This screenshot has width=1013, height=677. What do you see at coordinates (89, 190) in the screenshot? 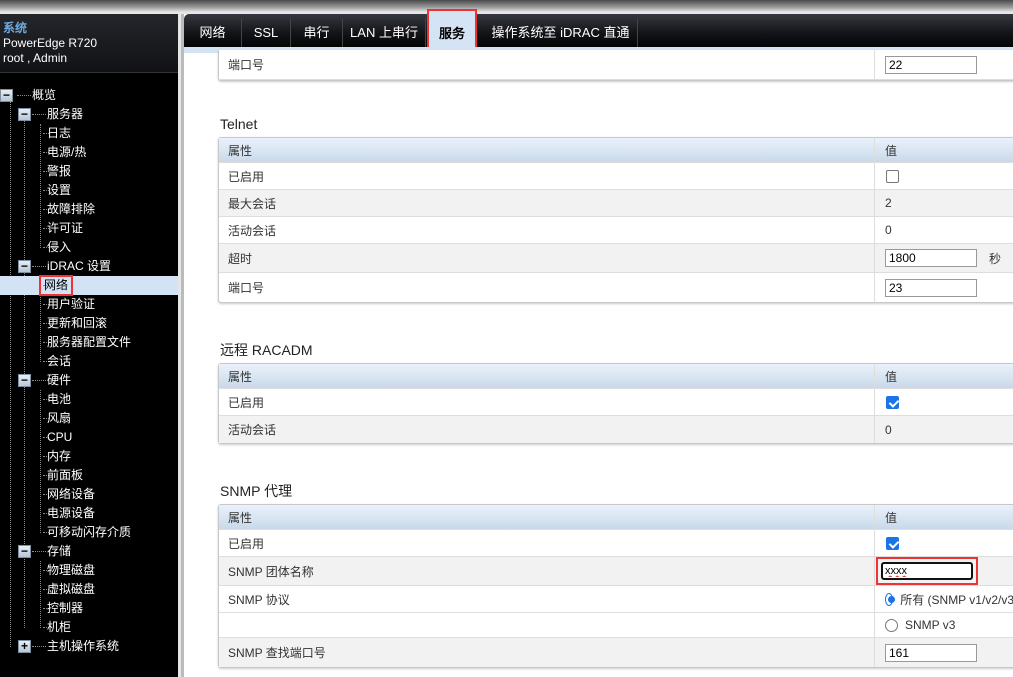
I see `tree-item: 设置` at bounding box center [89, 190].